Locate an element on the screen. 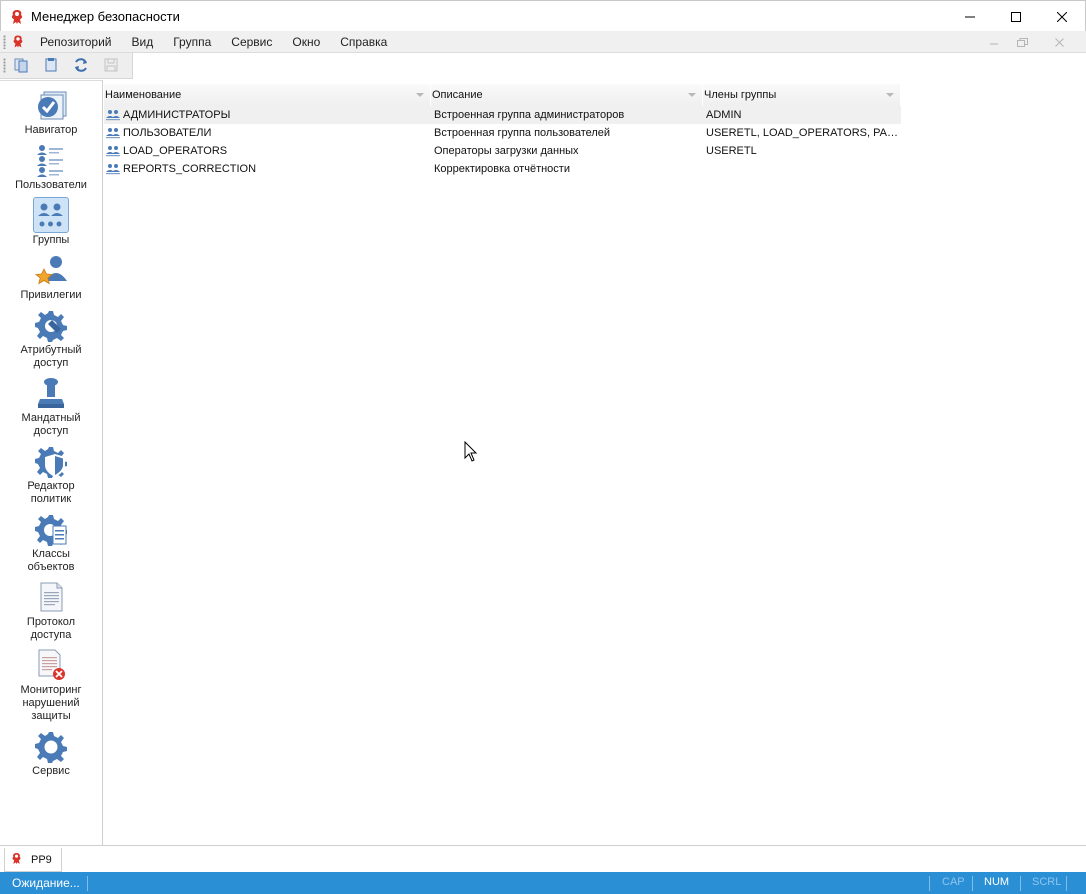  groups-icon is located at coordinates (51, 215).